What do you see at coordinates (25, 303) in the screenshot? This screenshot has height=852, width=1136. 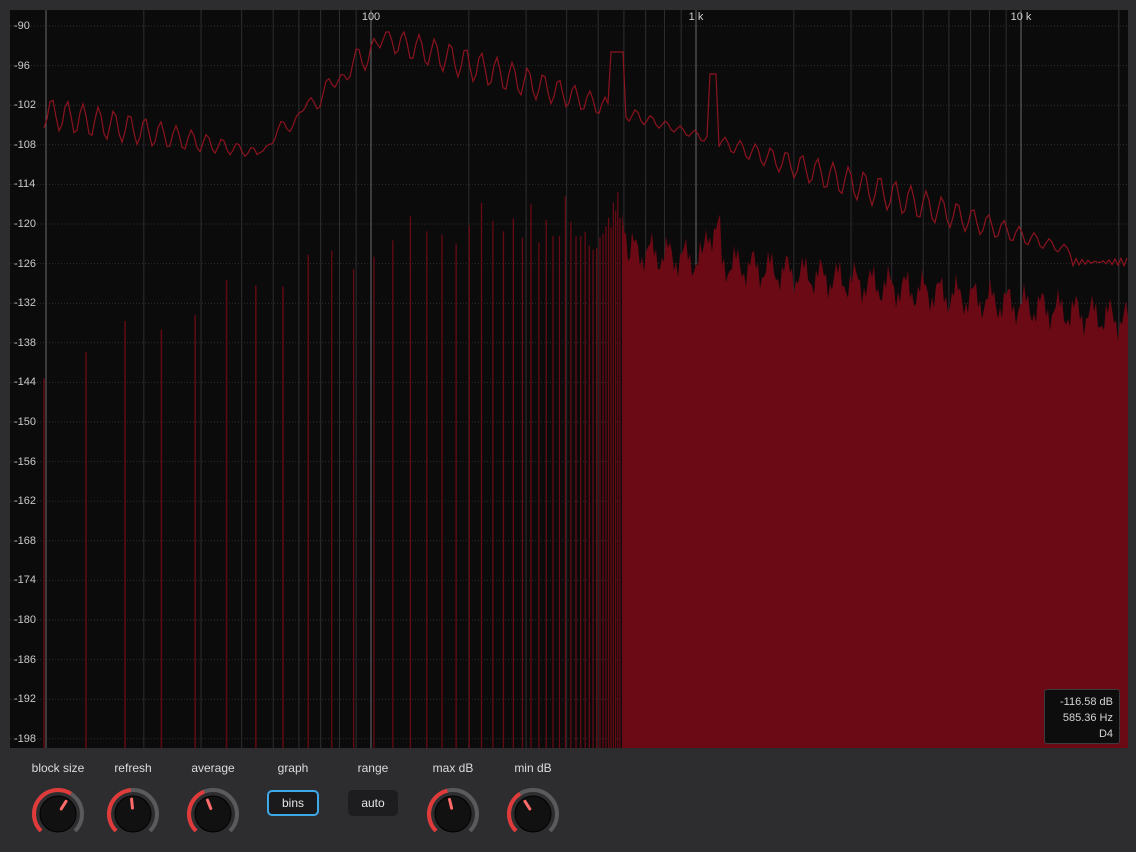 I see `y-tick-label: -132` at bounding box center [25, 303].